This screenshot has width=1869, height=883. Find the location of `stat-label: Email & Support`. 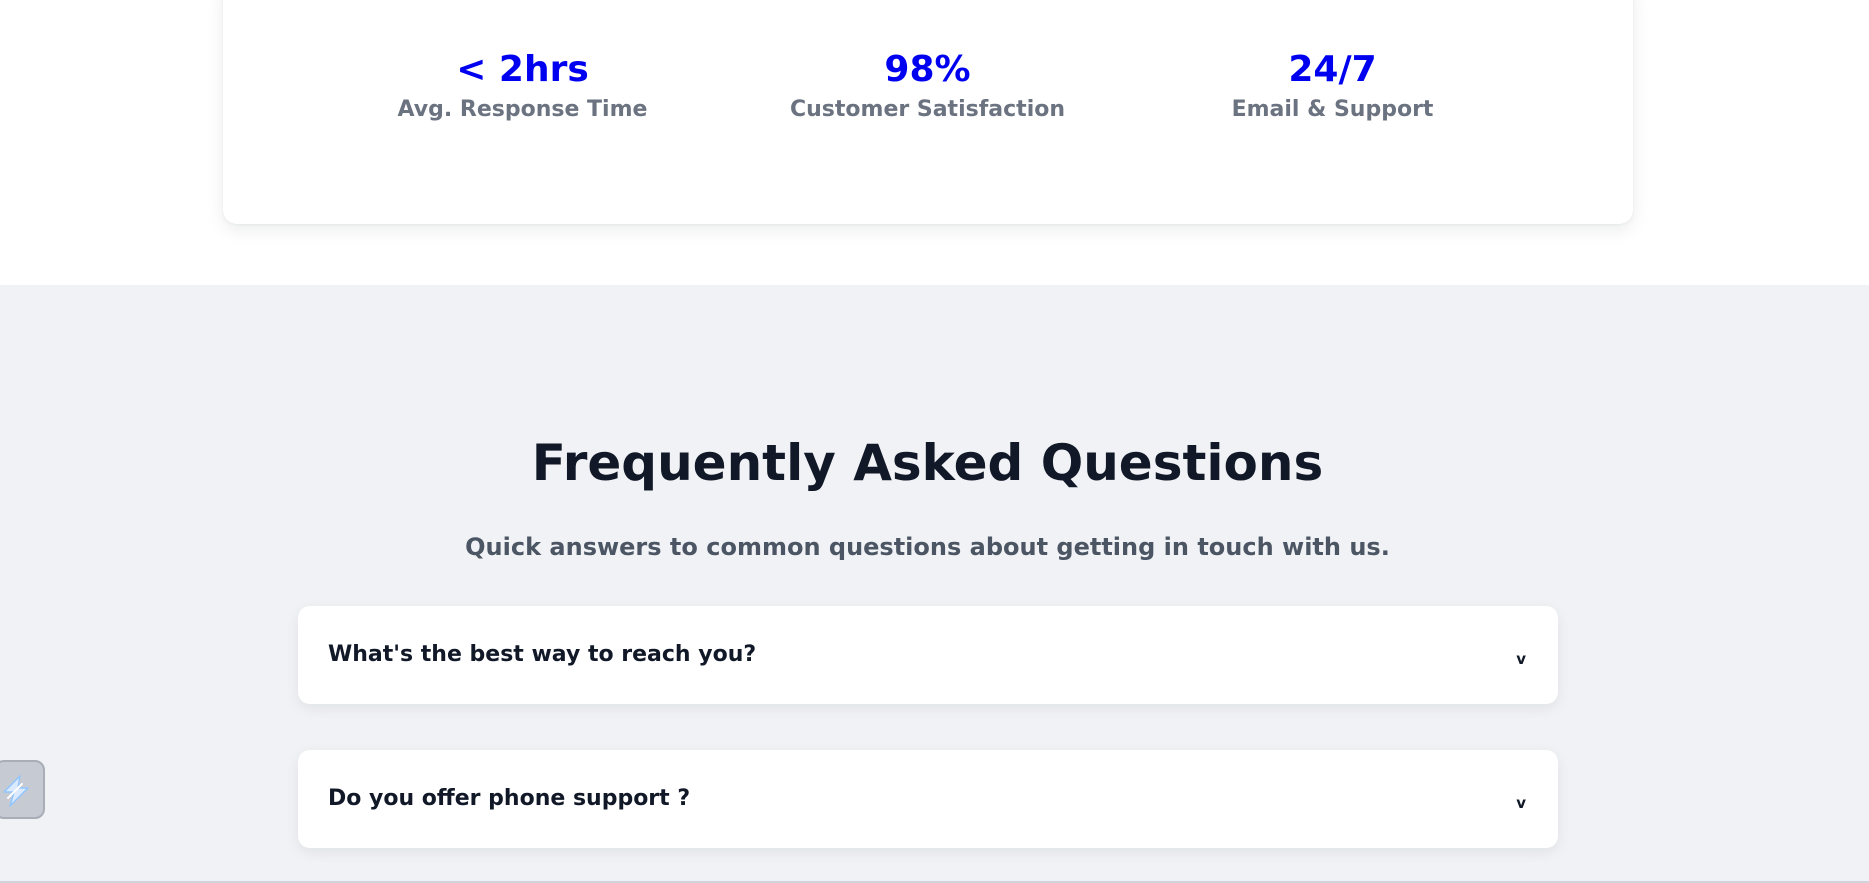

stat-label: Email & Support is located at coordinates (1332, 109).